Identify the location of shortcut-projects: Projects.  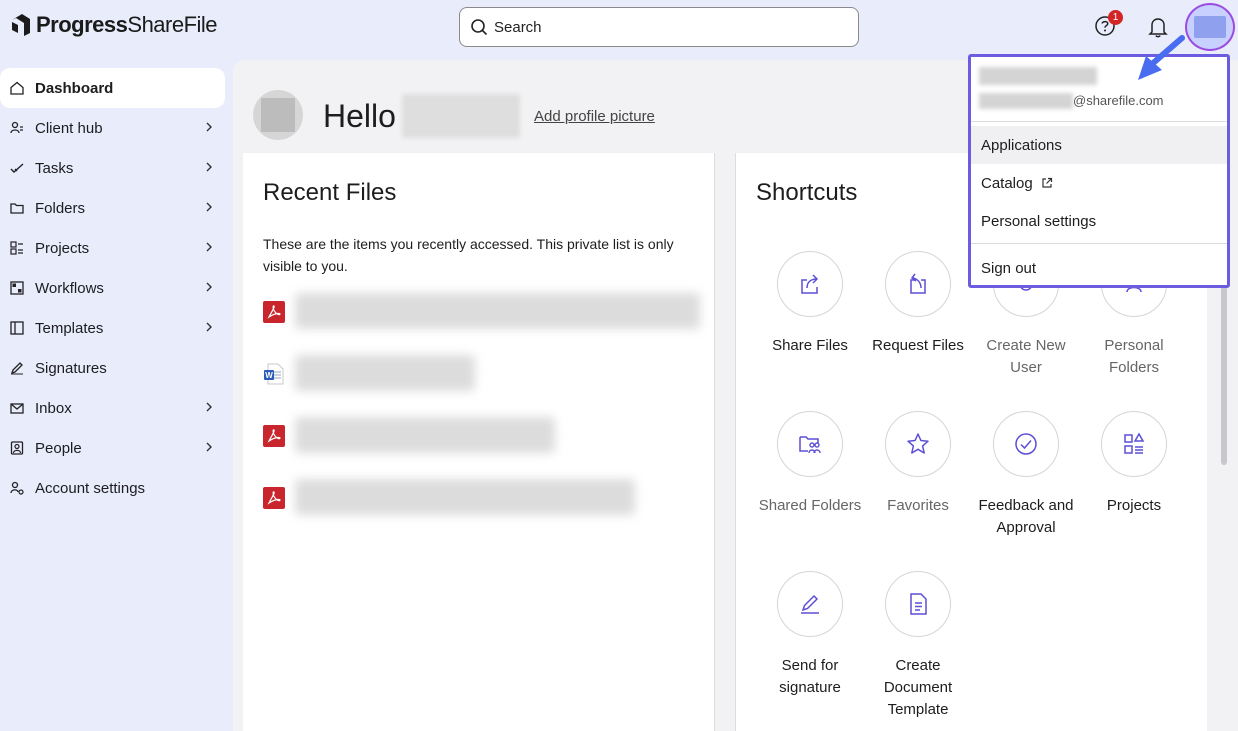
(1134, 464).